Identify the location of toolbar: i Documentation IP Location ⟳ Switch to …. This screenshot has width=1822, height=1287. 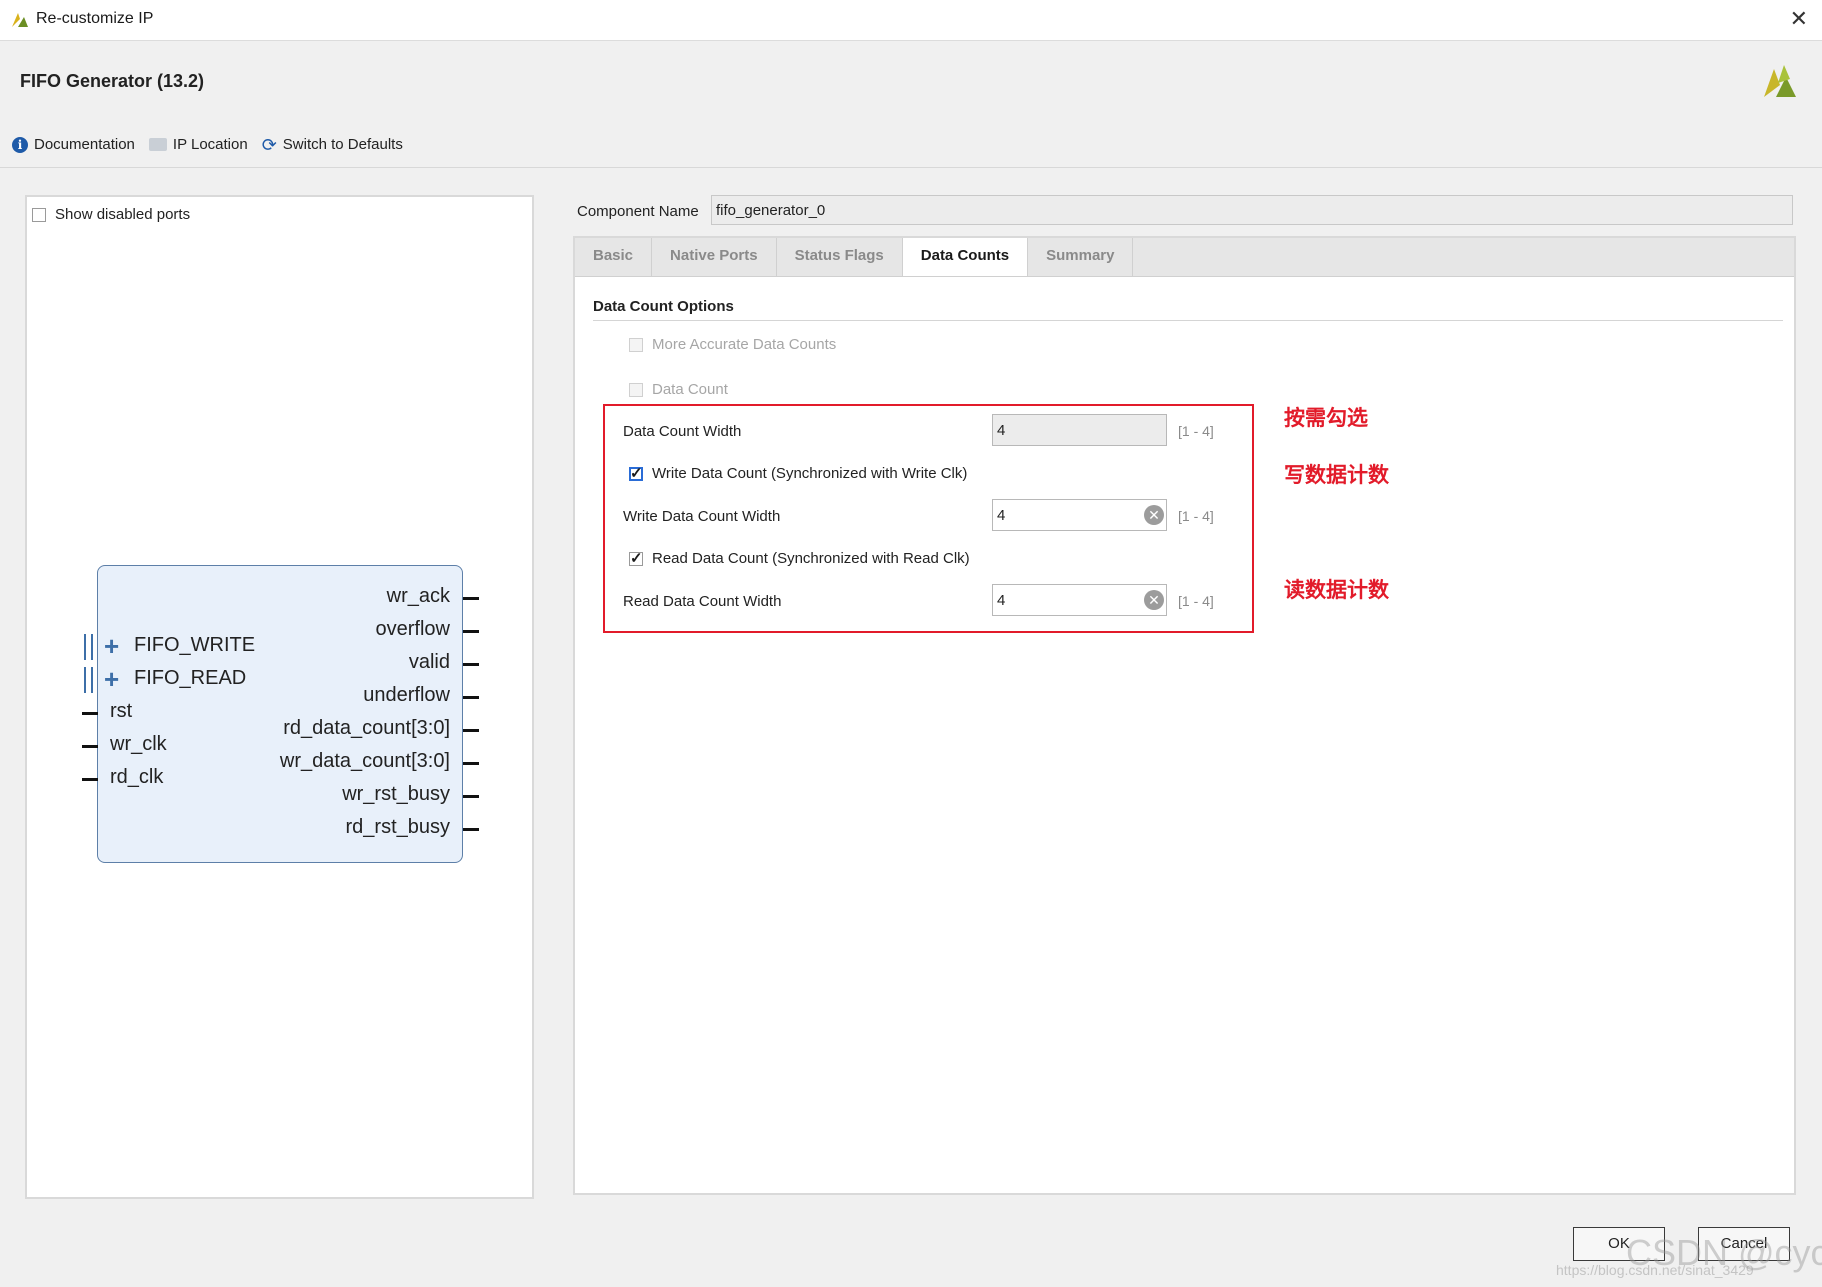
(207, 144).